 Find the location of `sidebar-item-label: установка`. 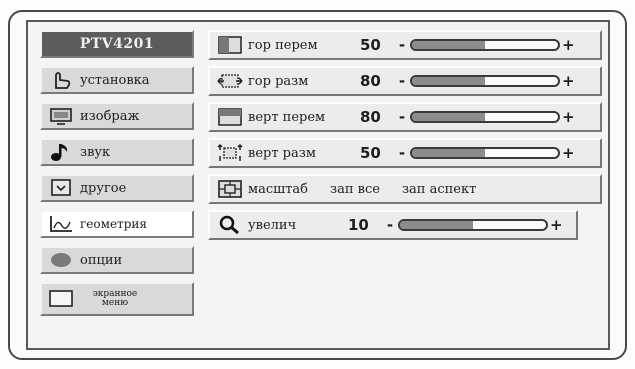

sidebar-item-label: установка is located at coordinates (115, 80).